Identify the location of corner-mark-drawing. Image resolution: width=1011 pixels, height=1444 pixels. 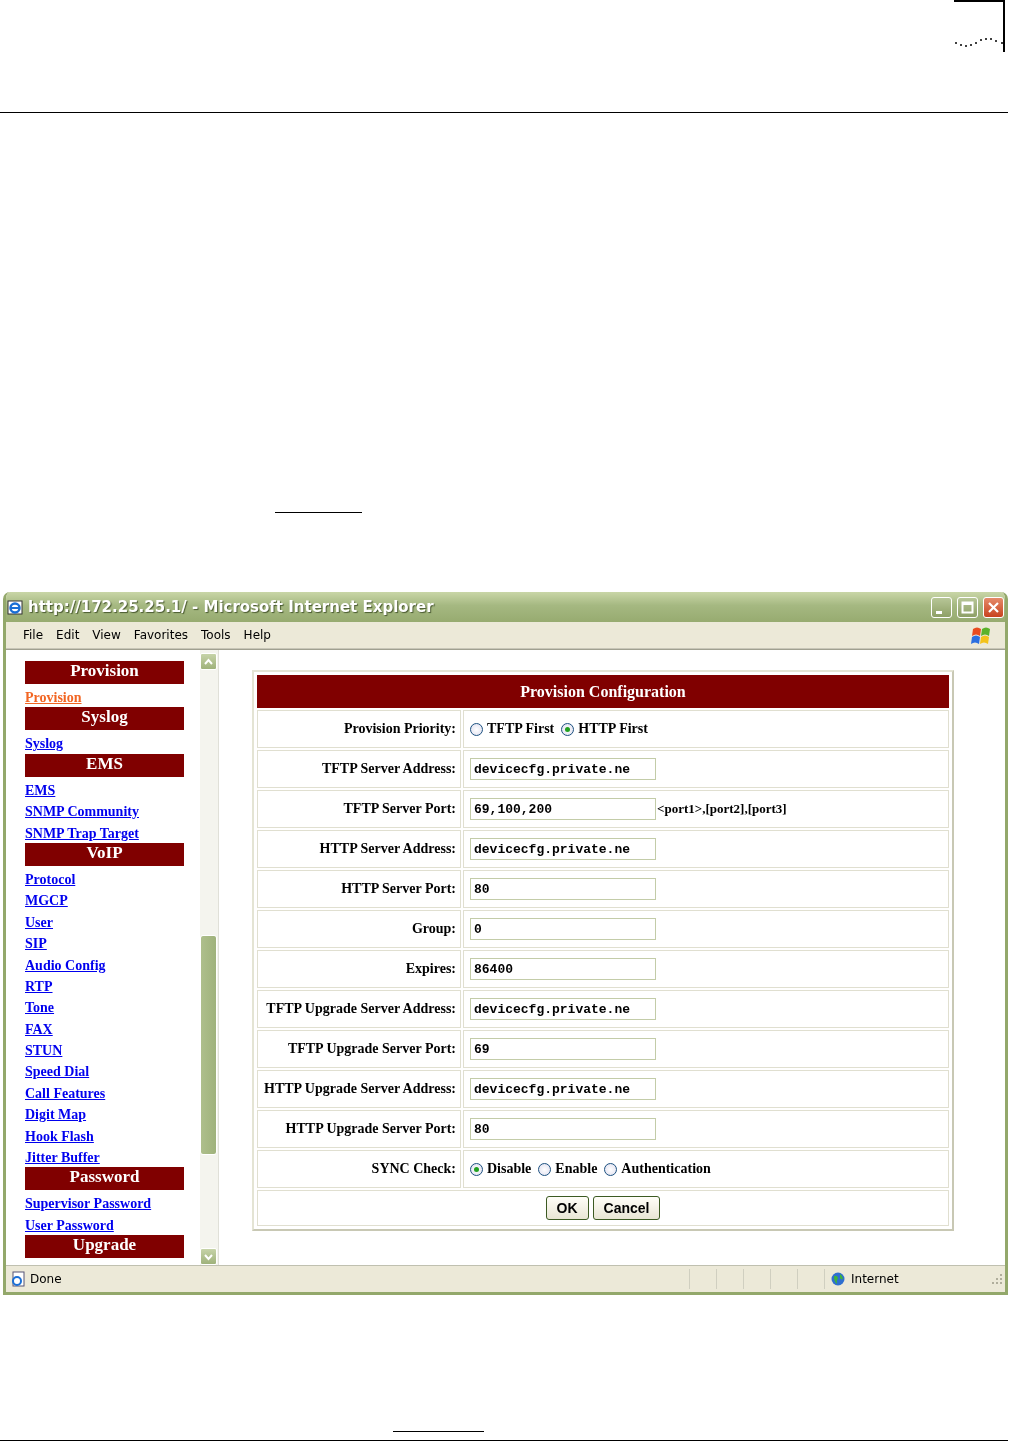
(979, 26).